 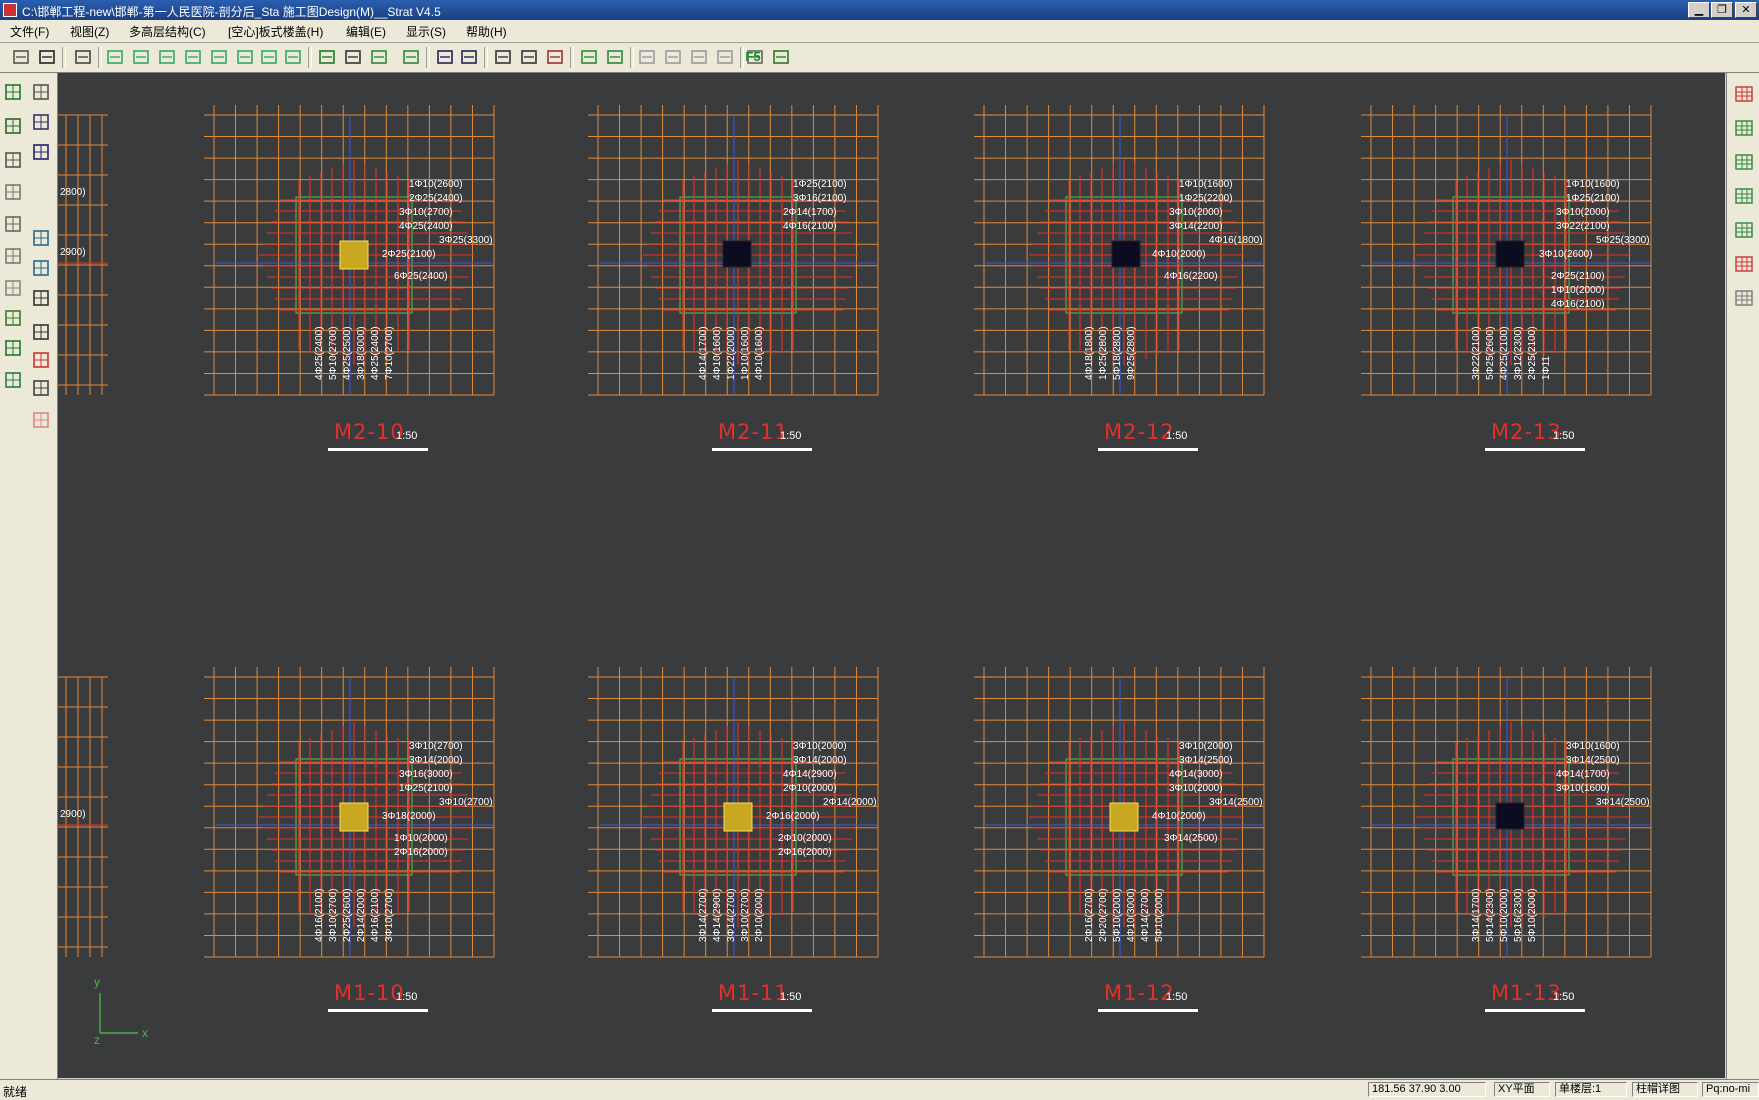 What do you see at coordinates (13, 348) in the screenshot?
I see `chart-edit-icon` at bounding box center [13, 348].